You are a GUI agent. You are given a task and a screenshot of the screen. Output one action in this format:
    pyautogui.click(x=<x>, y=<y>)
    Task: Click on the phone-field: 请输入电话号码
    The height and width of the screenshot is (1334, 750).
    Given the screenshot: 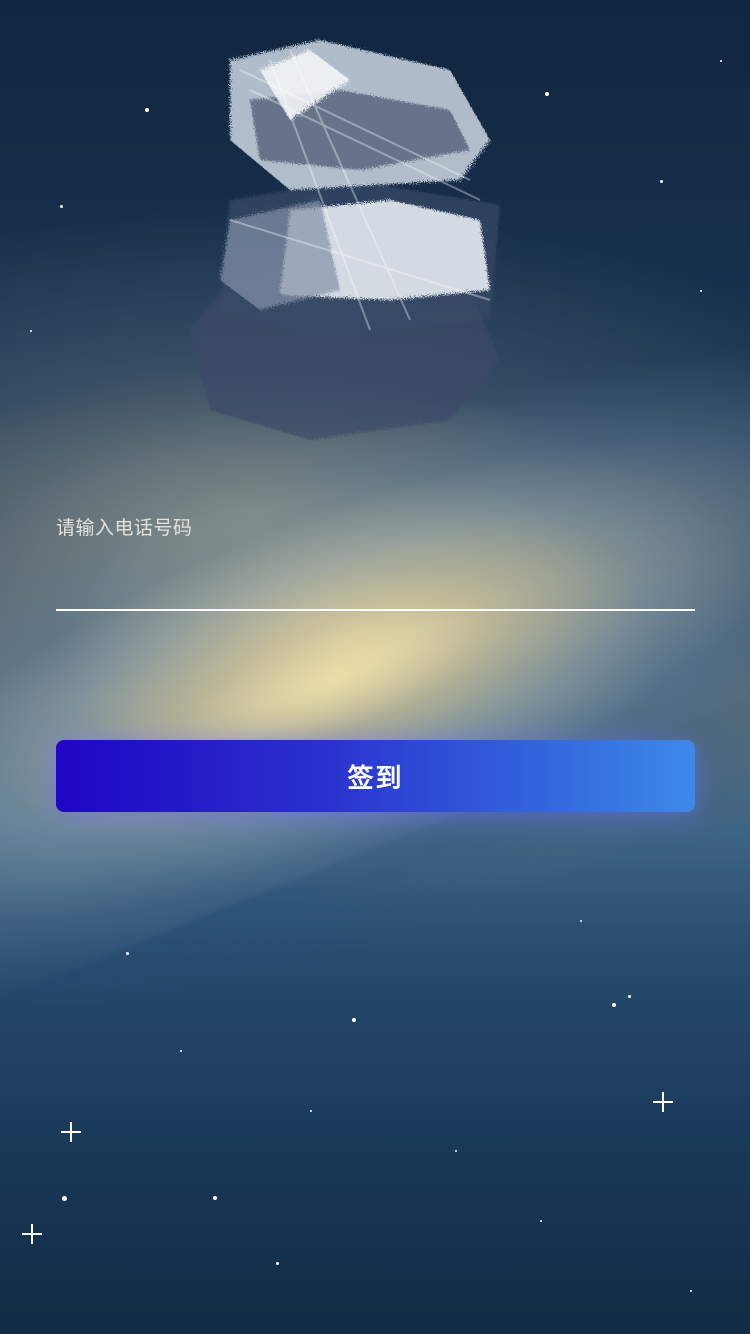 What is the action you would take?
    pyautogui.click(x=375, y=558)
    